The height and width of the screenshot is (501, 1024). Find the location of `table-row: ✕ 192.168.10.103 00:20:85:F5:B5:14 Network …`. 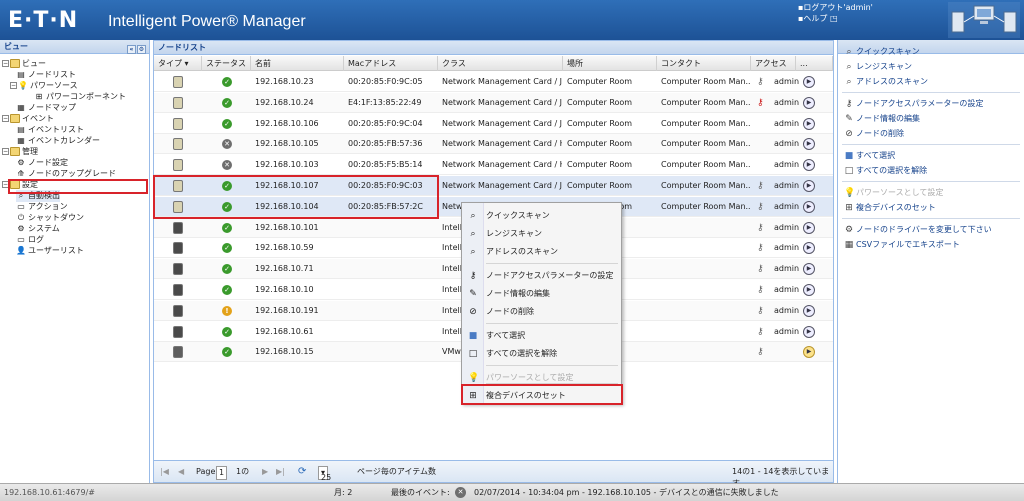

table-row: ✕ 192.168.10.103 00:20:85:F5:B5:14 Network … is located at coordinates (493, 165).